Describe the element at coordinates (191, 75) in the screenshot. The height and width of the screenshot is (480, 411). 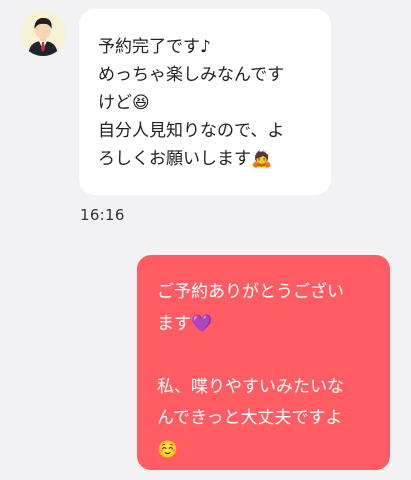
I see `message-line: めっちゃ楽しみなんです` at that location.